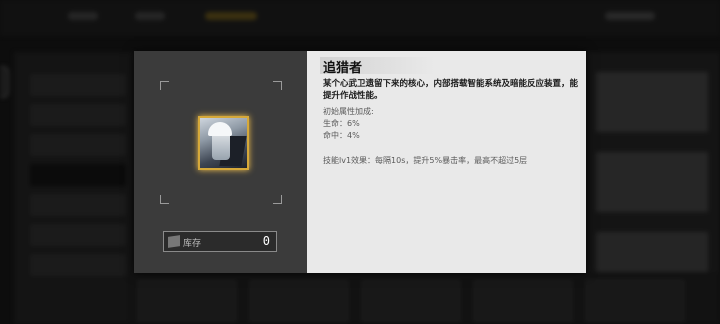 Image resolution: width=720 pixels, height=324 pixels. Describe the element at coordinates (220, 129) in the screenshot. I see `card-art-hair` at that location.